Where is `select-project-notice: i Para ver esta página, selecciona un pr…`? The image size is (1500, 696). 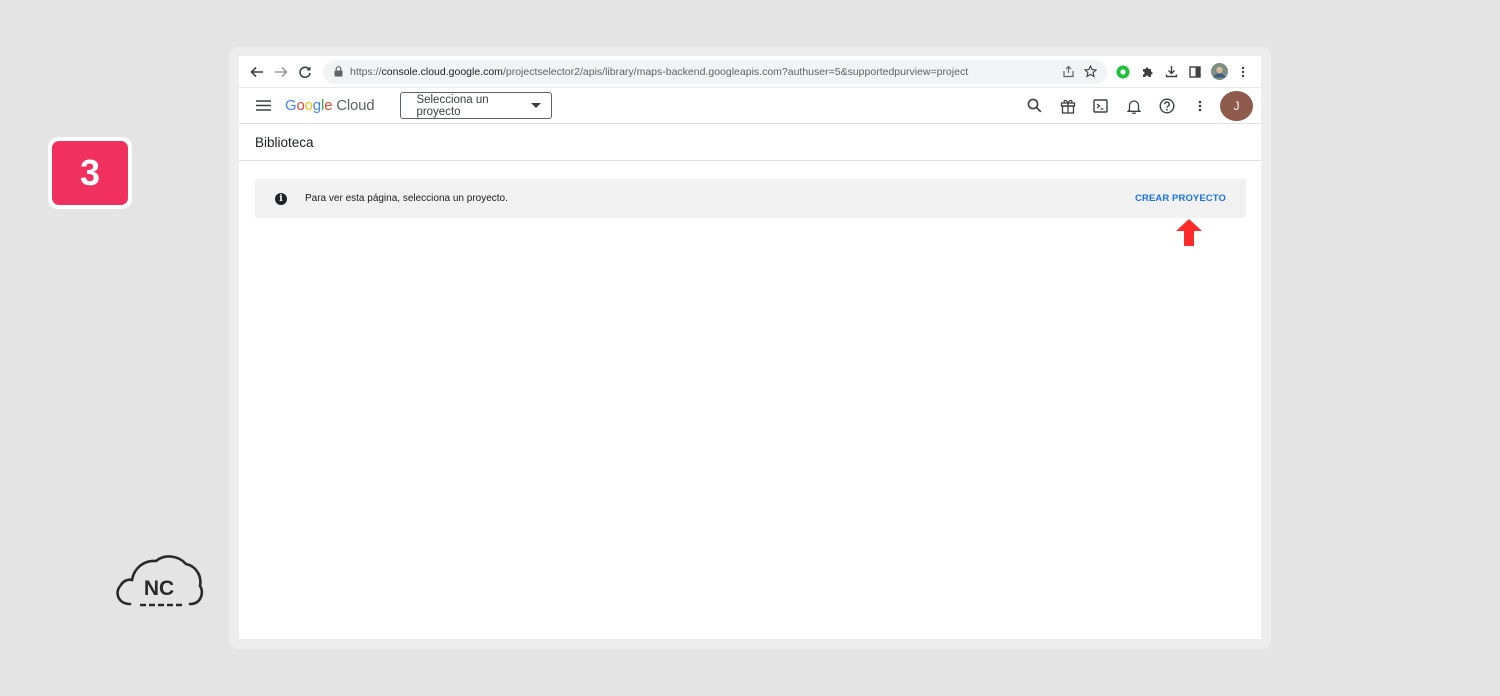
select-project-notice: i Para ver esta página, selecciona un pr… is located at coordinates (750, 198).